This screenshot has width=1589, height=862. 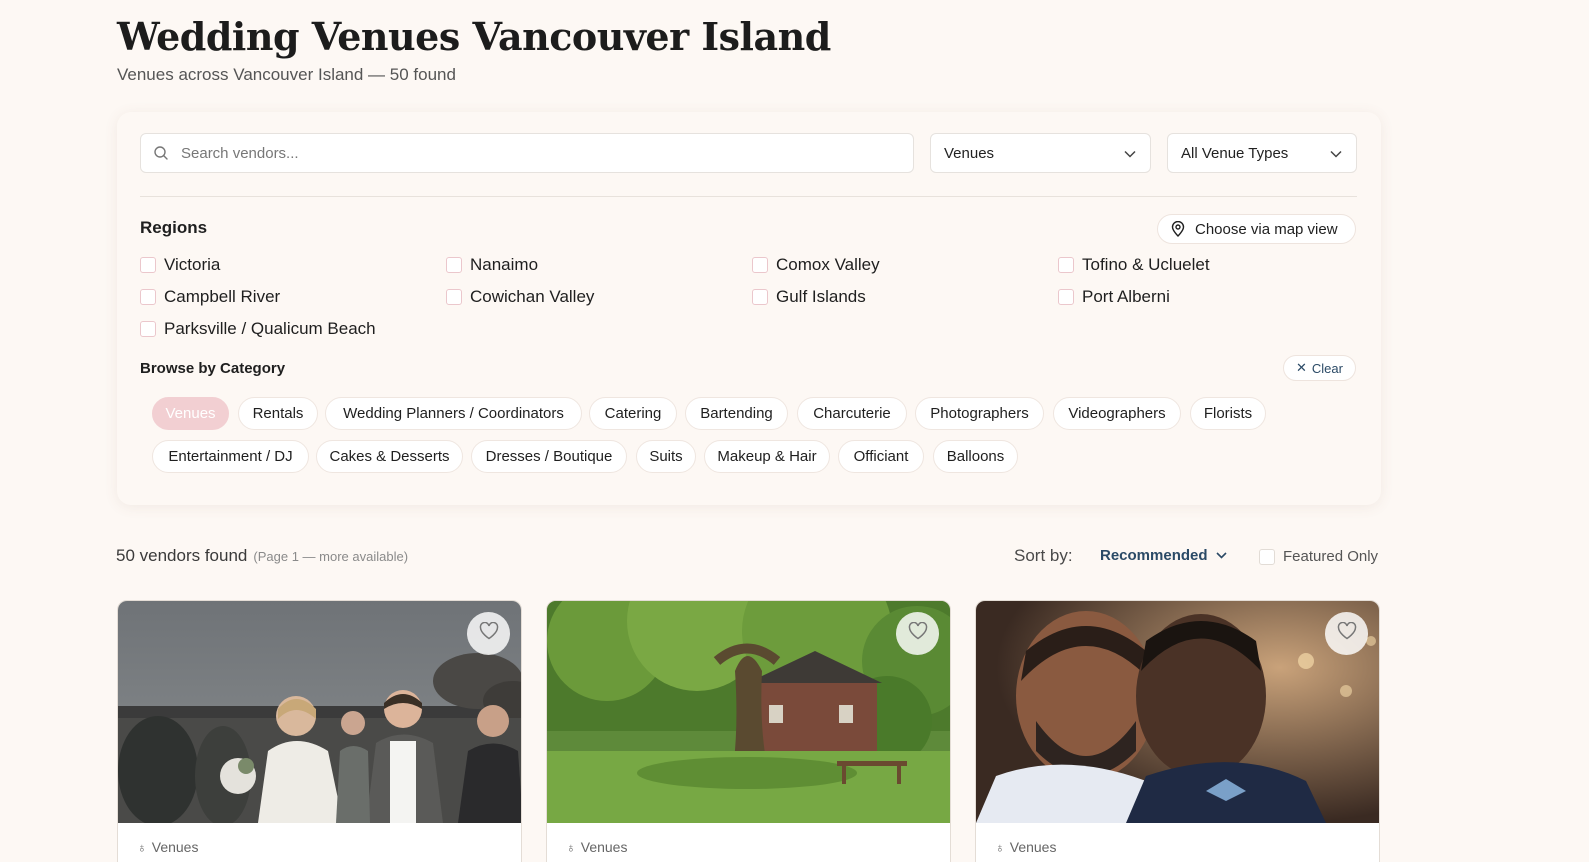 I want to click on map-view-label: Choose via map view, so click(x=1266, y=229).